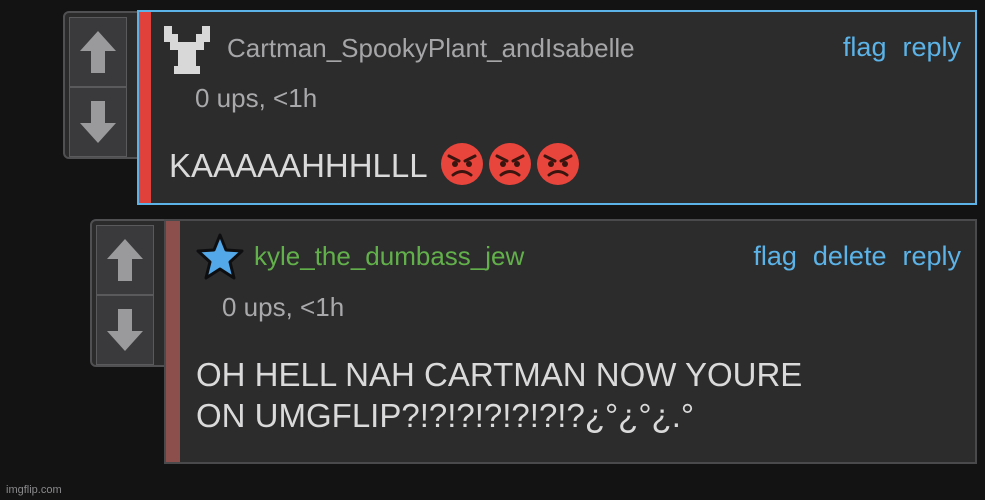 The width and height of the screenshot is (985, 500). What do you see at coordinates (220, 256) in the screenshot?
I see `blue-star-avatar-icon` at bounding box center [220, 256].